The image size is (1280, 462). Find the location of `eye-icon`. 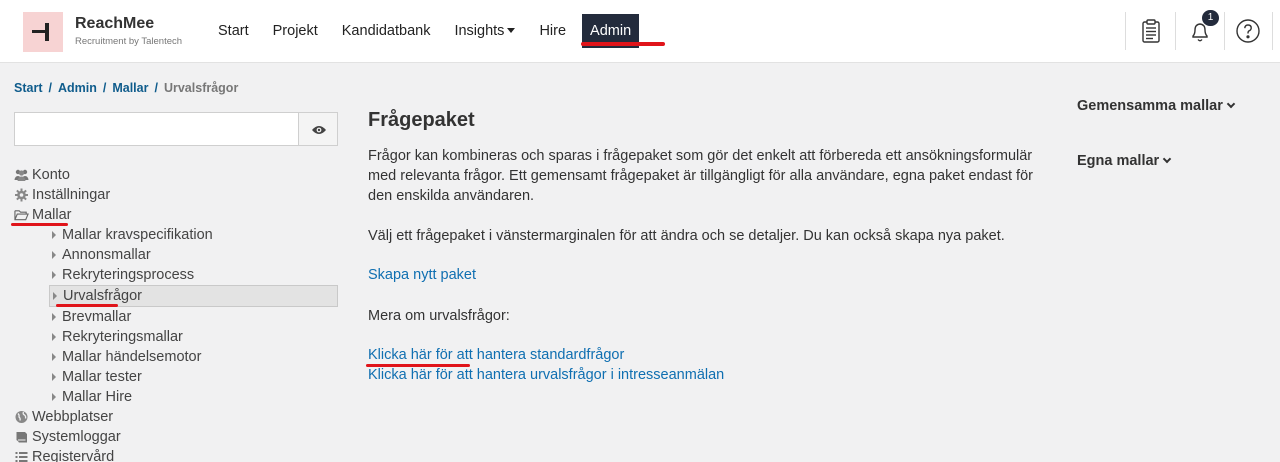

eye-icon is located at coordinates (319, 130).